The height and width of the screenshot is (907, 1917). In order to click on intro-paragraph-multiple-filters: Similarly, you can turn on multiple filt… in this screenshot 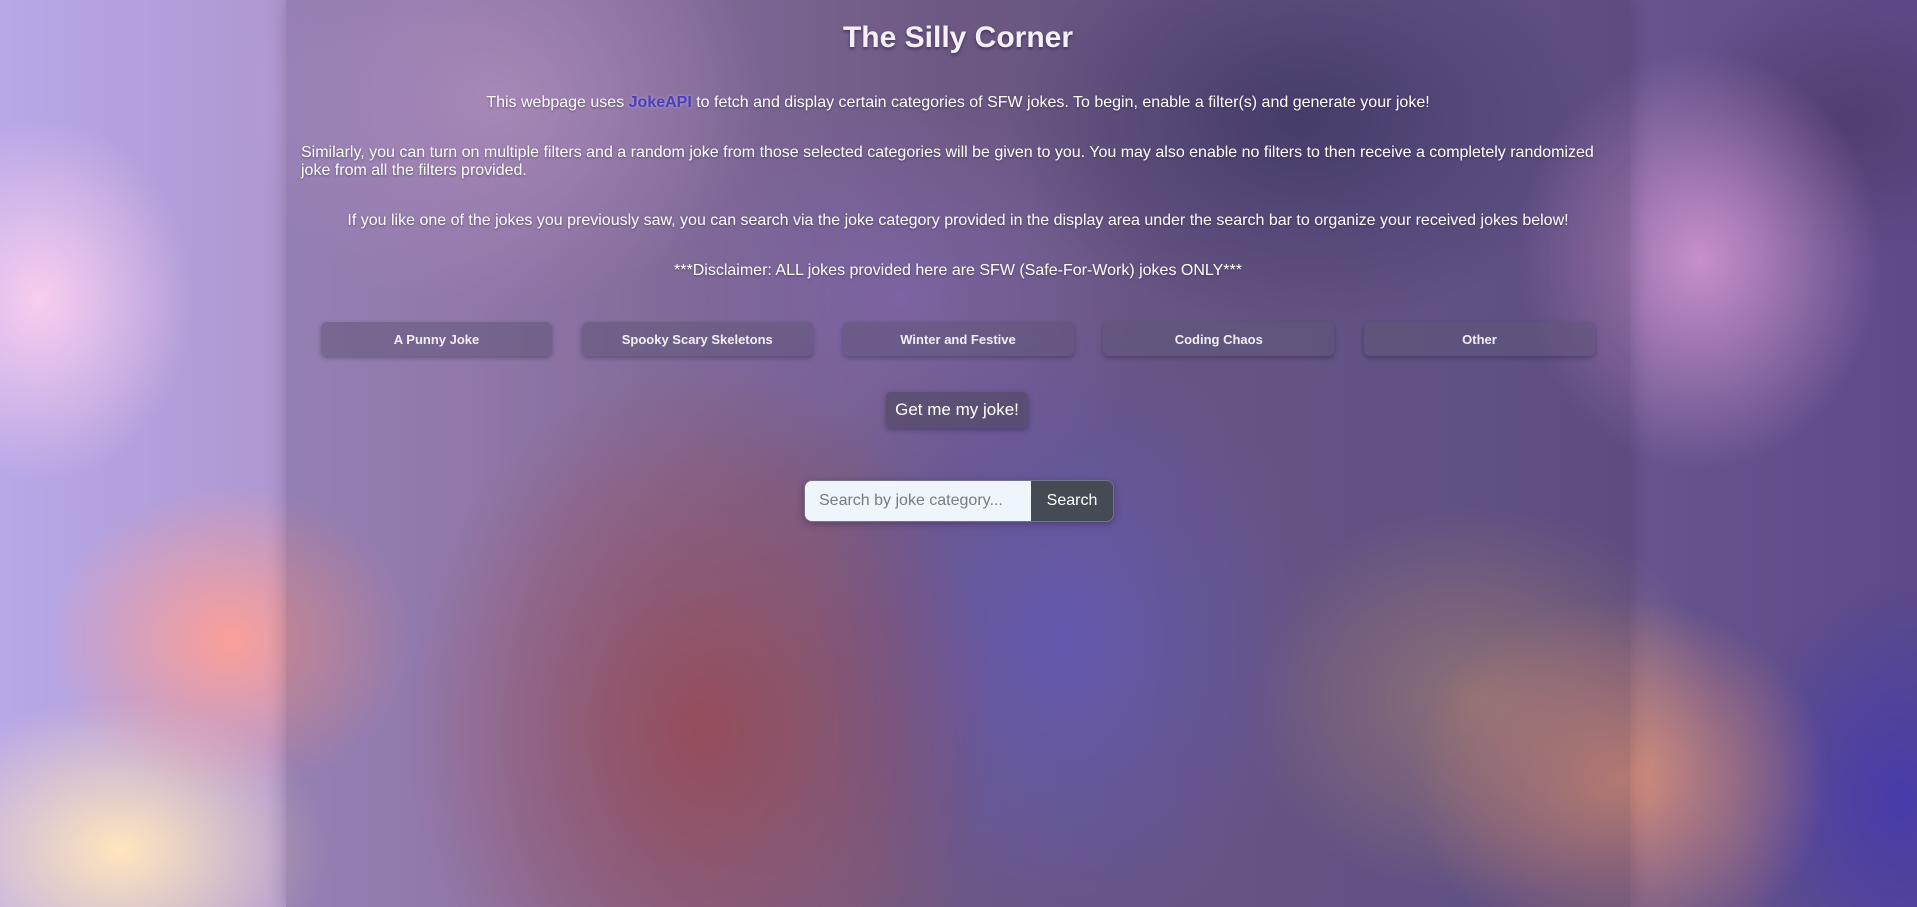, I will do `click(947, 161)`.